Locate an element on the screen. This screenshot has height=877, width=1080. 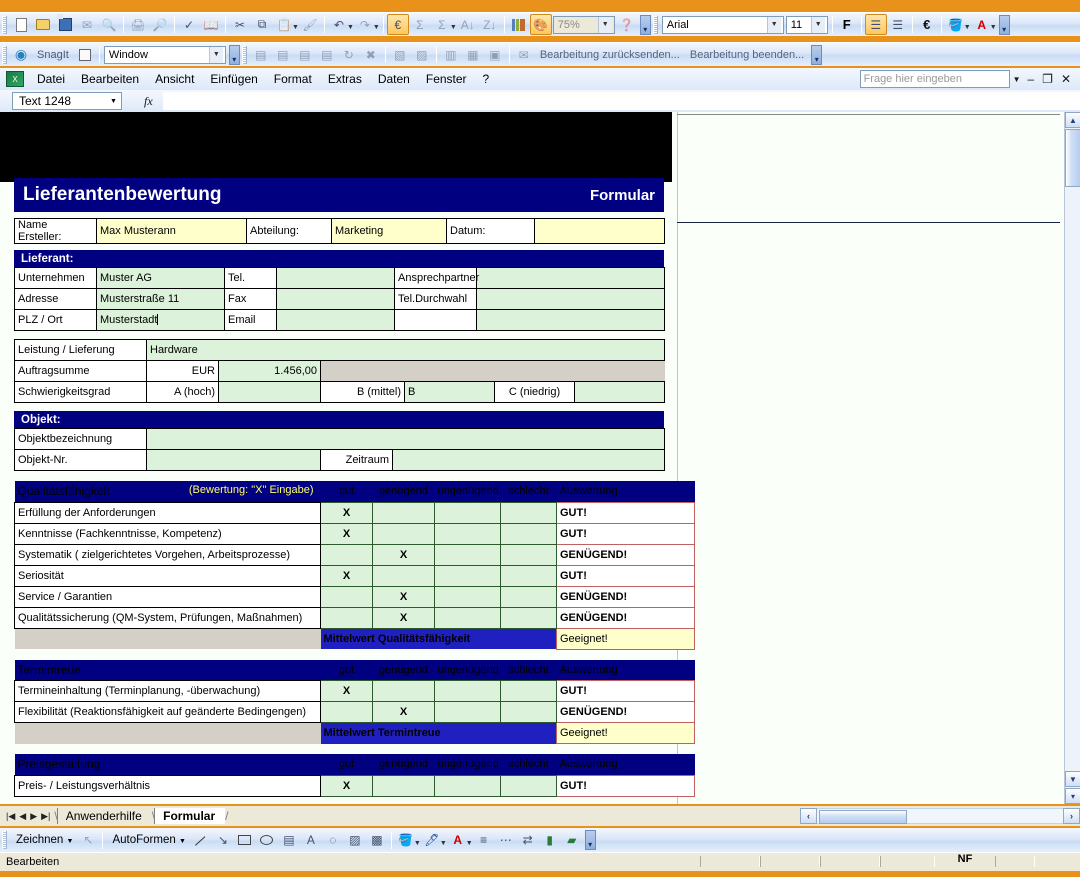
delete-cells-icon: ▤ is located at coordinates (327, 54).